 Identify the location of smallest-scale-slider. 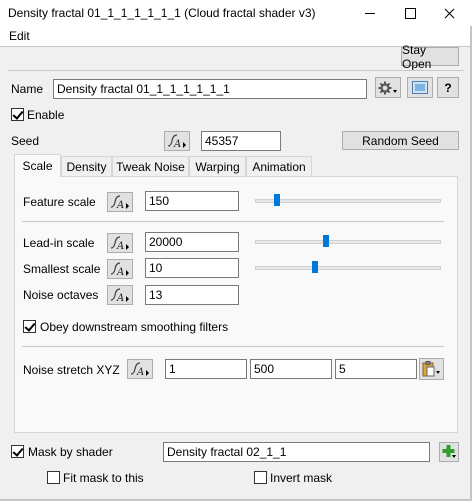
(348, 268).